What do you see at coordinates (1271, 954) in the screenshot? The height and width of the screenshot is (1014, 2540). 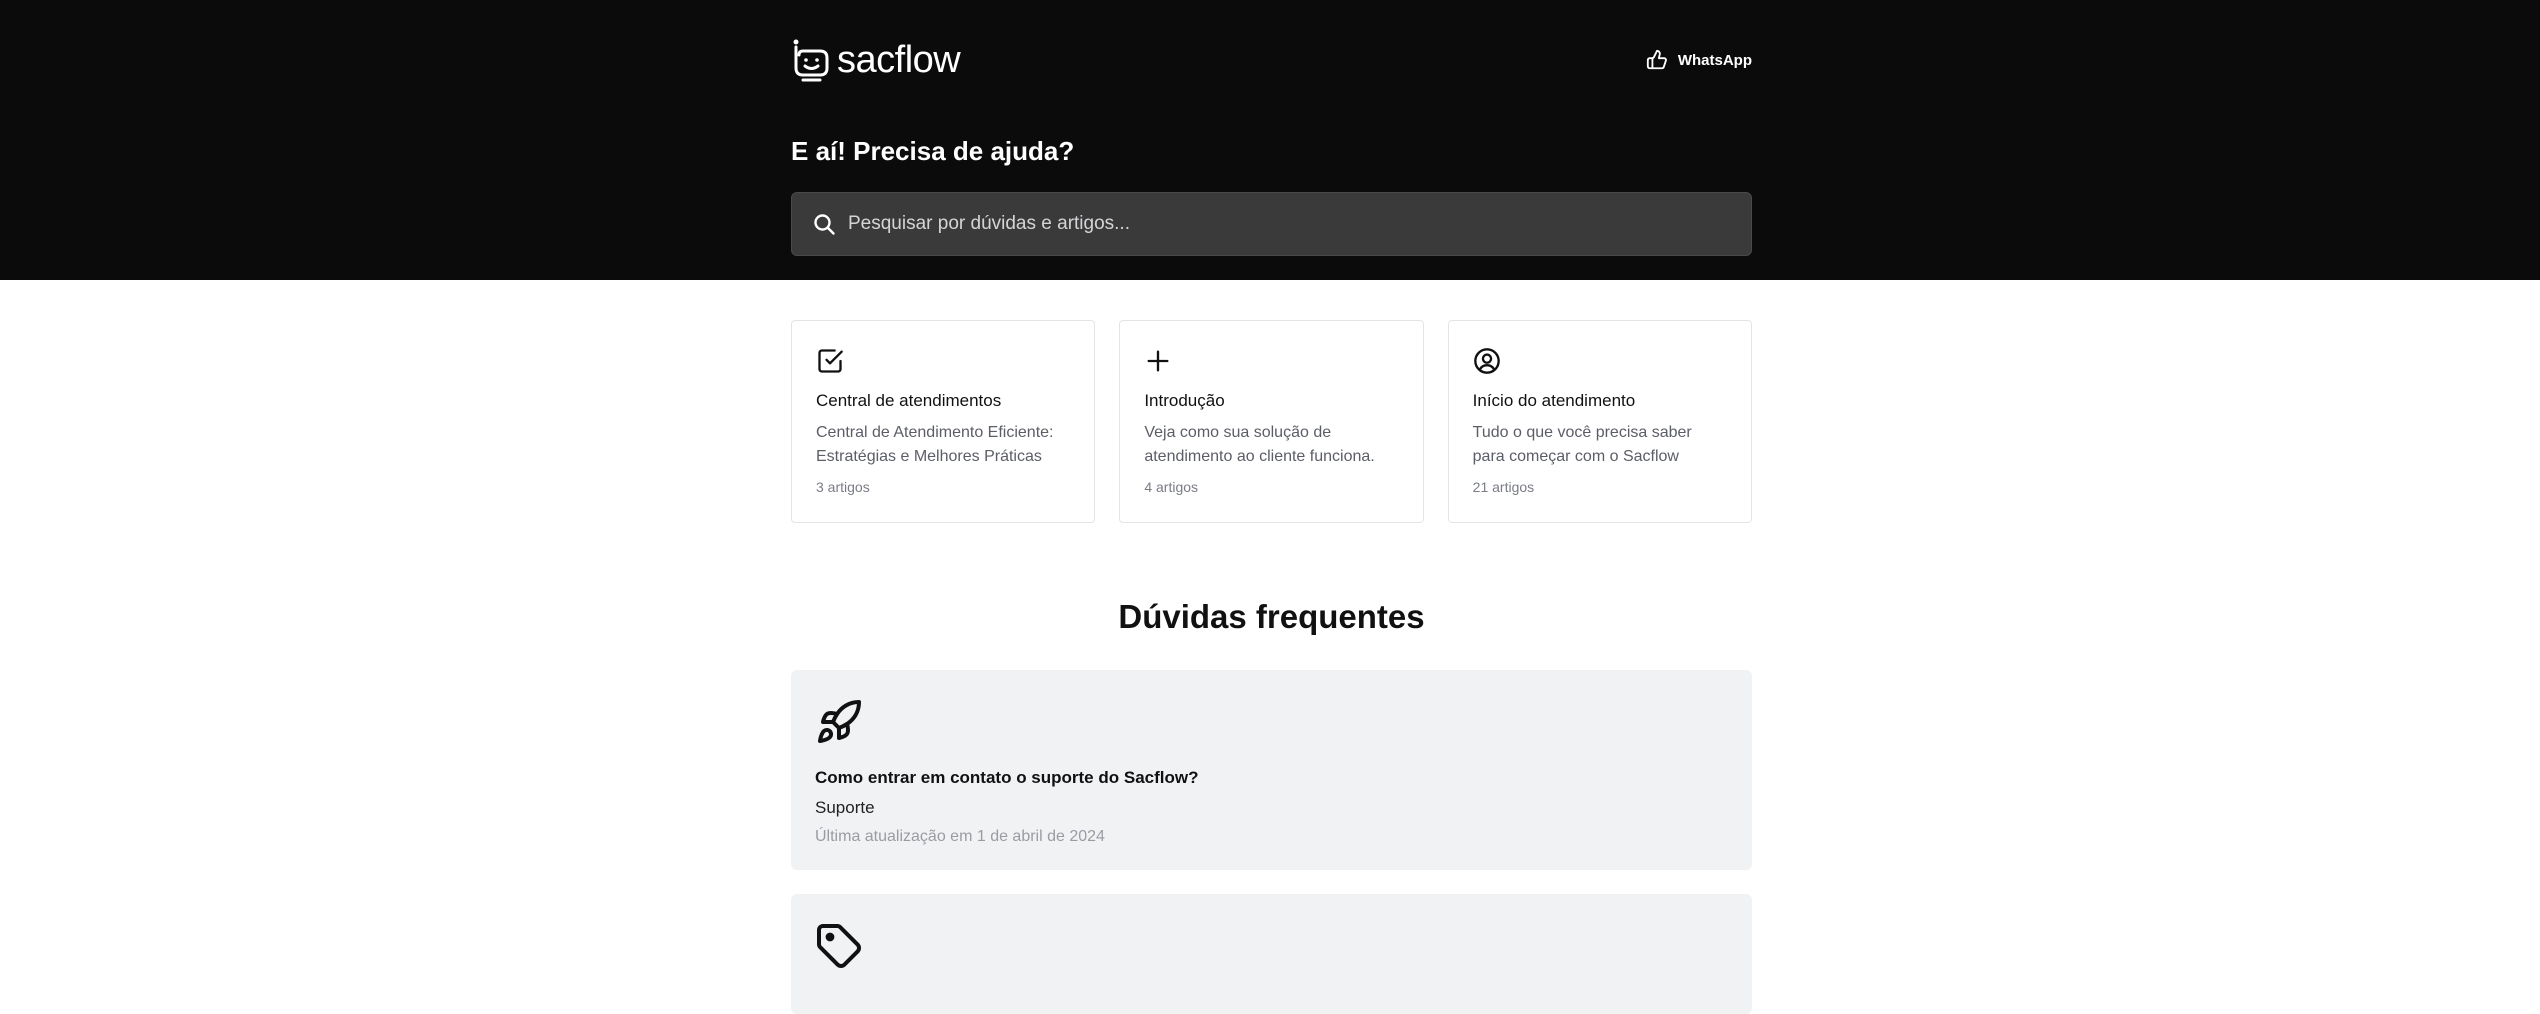 I see `faq-item` at bounding box center [1271, 954].